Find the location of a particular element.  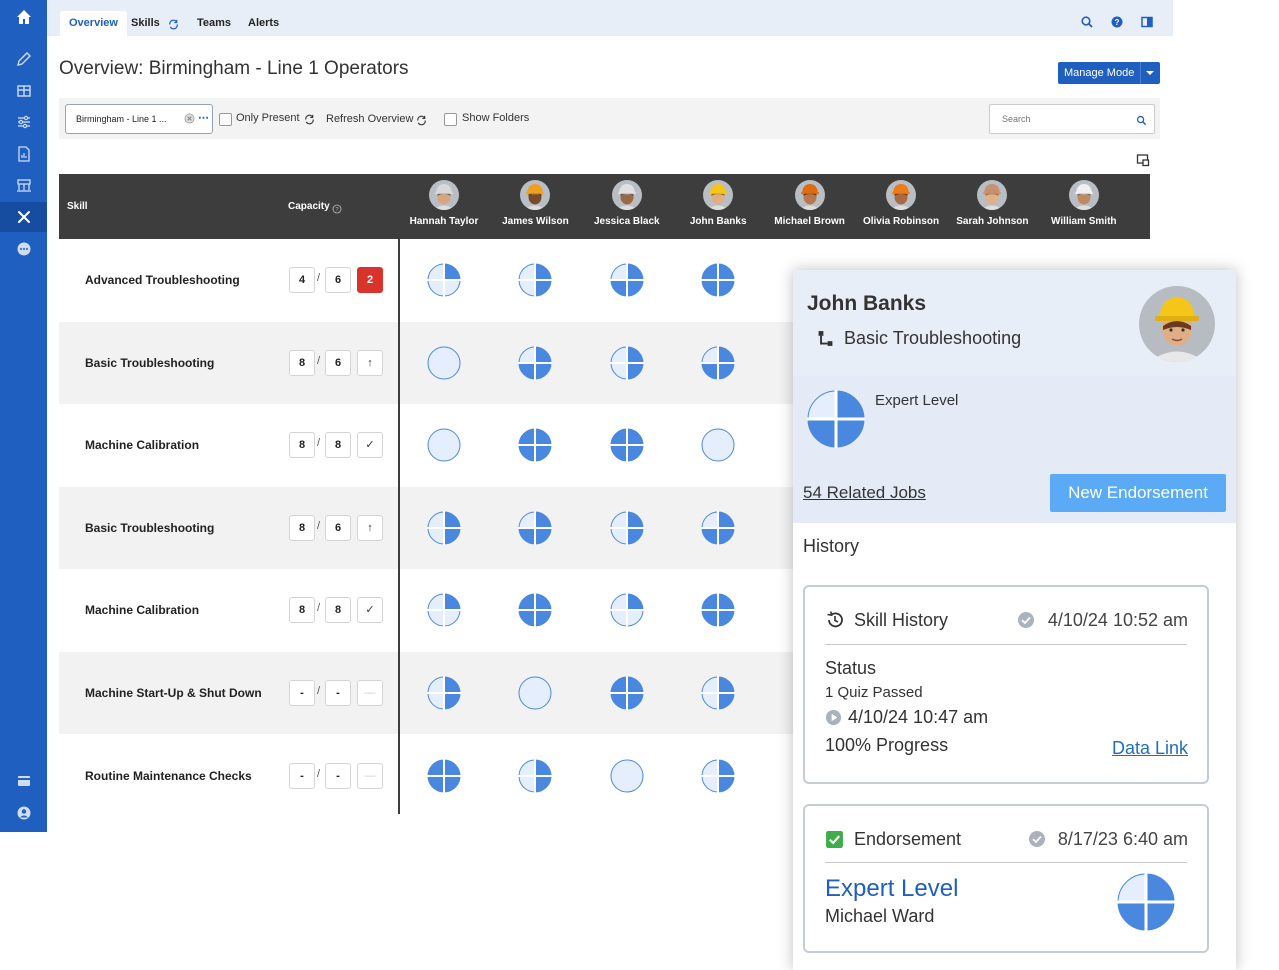

capacity-column-header: Capacity is located at coordinates (309, 206).